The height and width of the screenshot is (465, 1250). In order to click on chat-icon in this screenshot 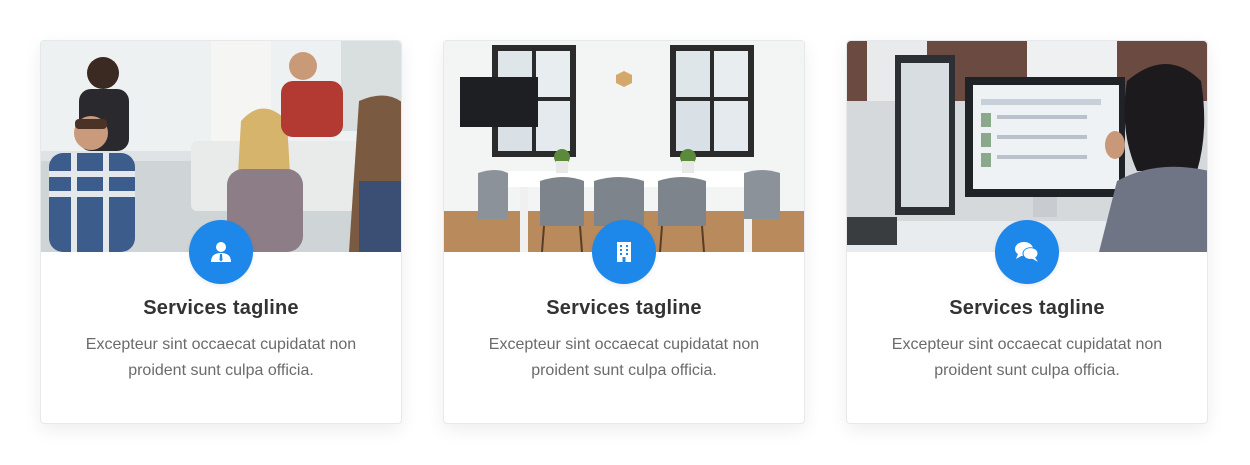, I will do `click(1027, 252)`.